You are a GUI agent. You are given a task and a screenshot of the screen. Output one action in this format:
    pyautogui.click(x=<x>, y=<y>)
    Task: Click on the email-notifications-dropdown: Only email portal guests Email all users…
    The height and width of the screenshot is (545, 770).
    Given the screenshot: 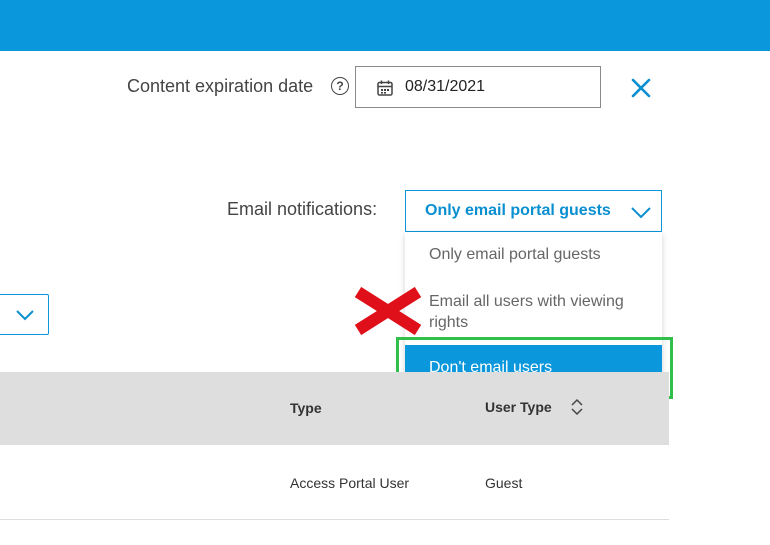 What is the action you would take?
    pyautogui.click(x=533, y=313)
    